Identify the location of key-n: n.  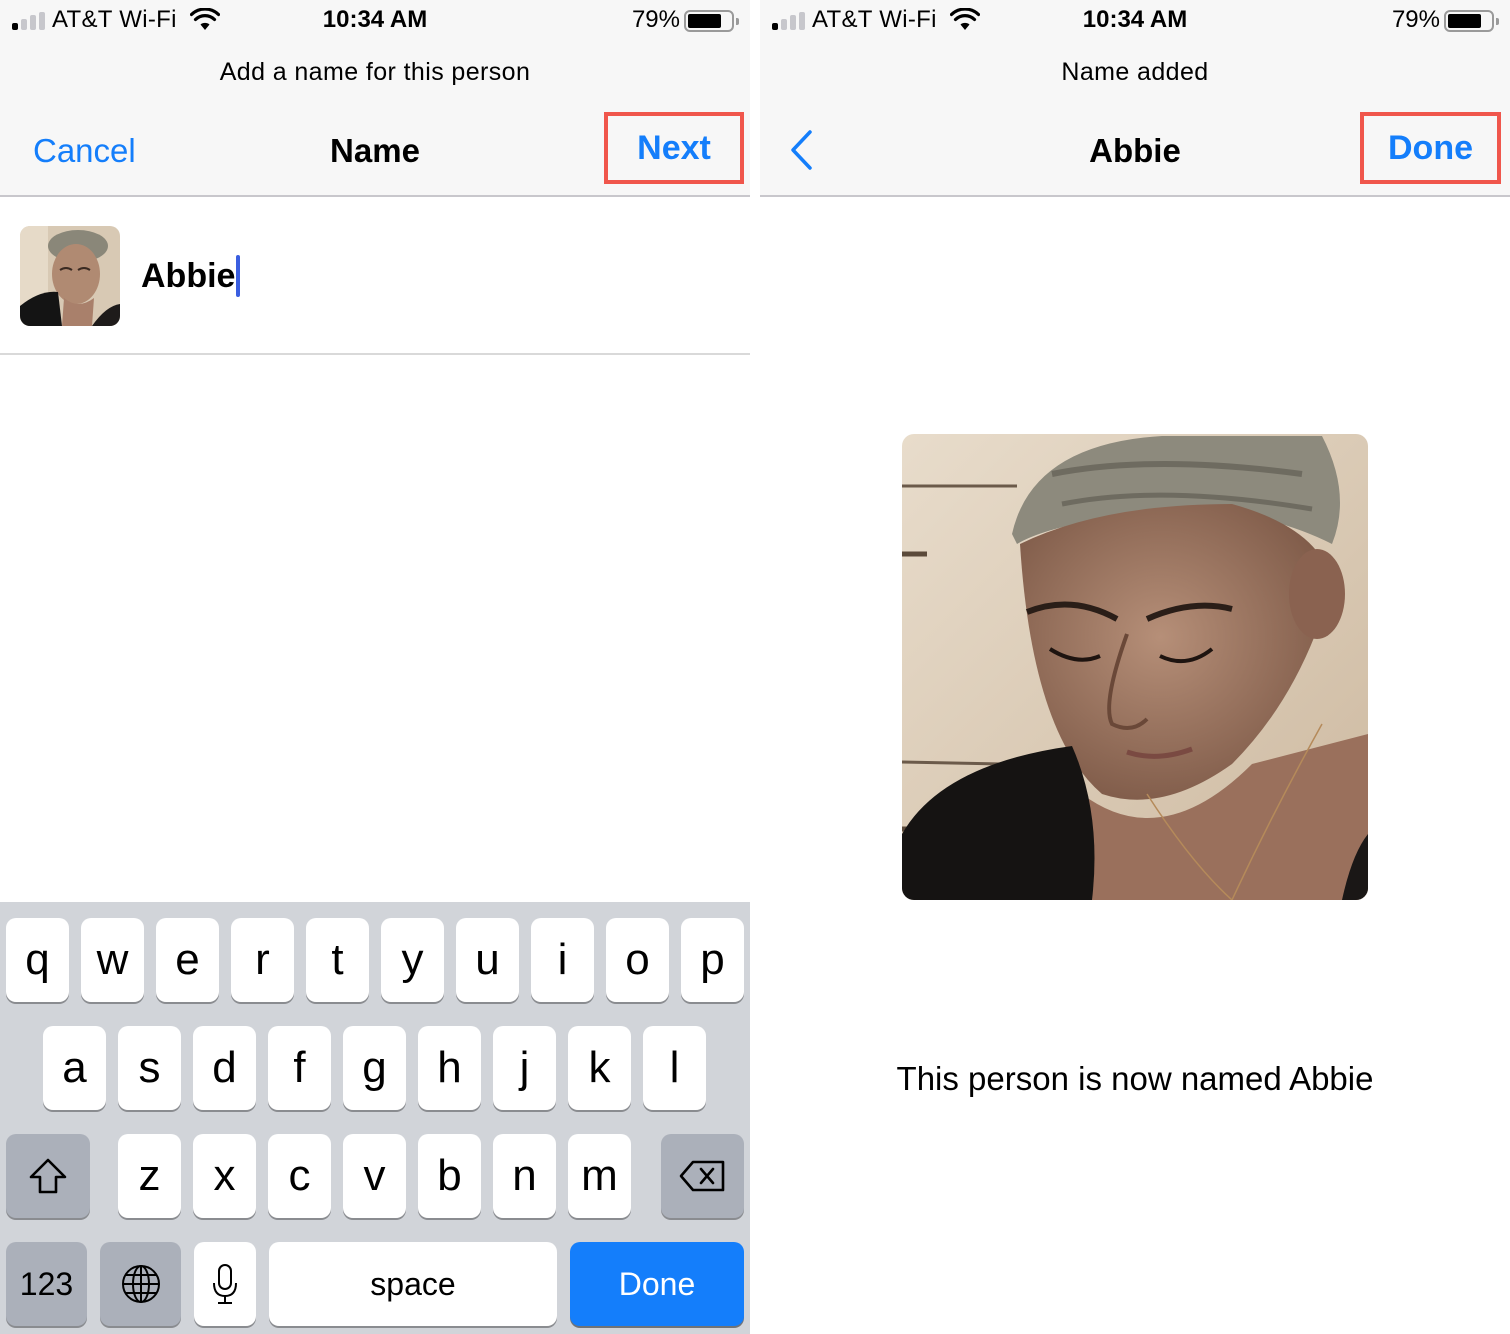
(524, 1176).